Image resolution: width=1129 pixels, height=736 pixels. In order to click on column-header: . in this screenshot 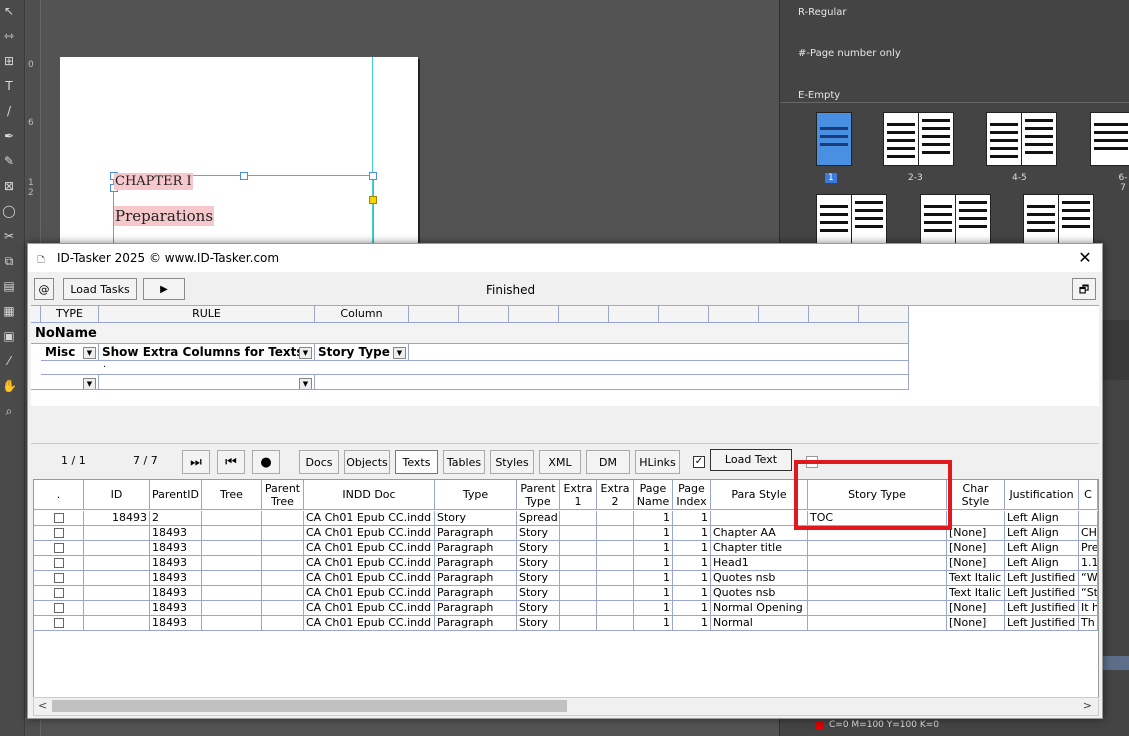, I will do `click(59, 495)`.